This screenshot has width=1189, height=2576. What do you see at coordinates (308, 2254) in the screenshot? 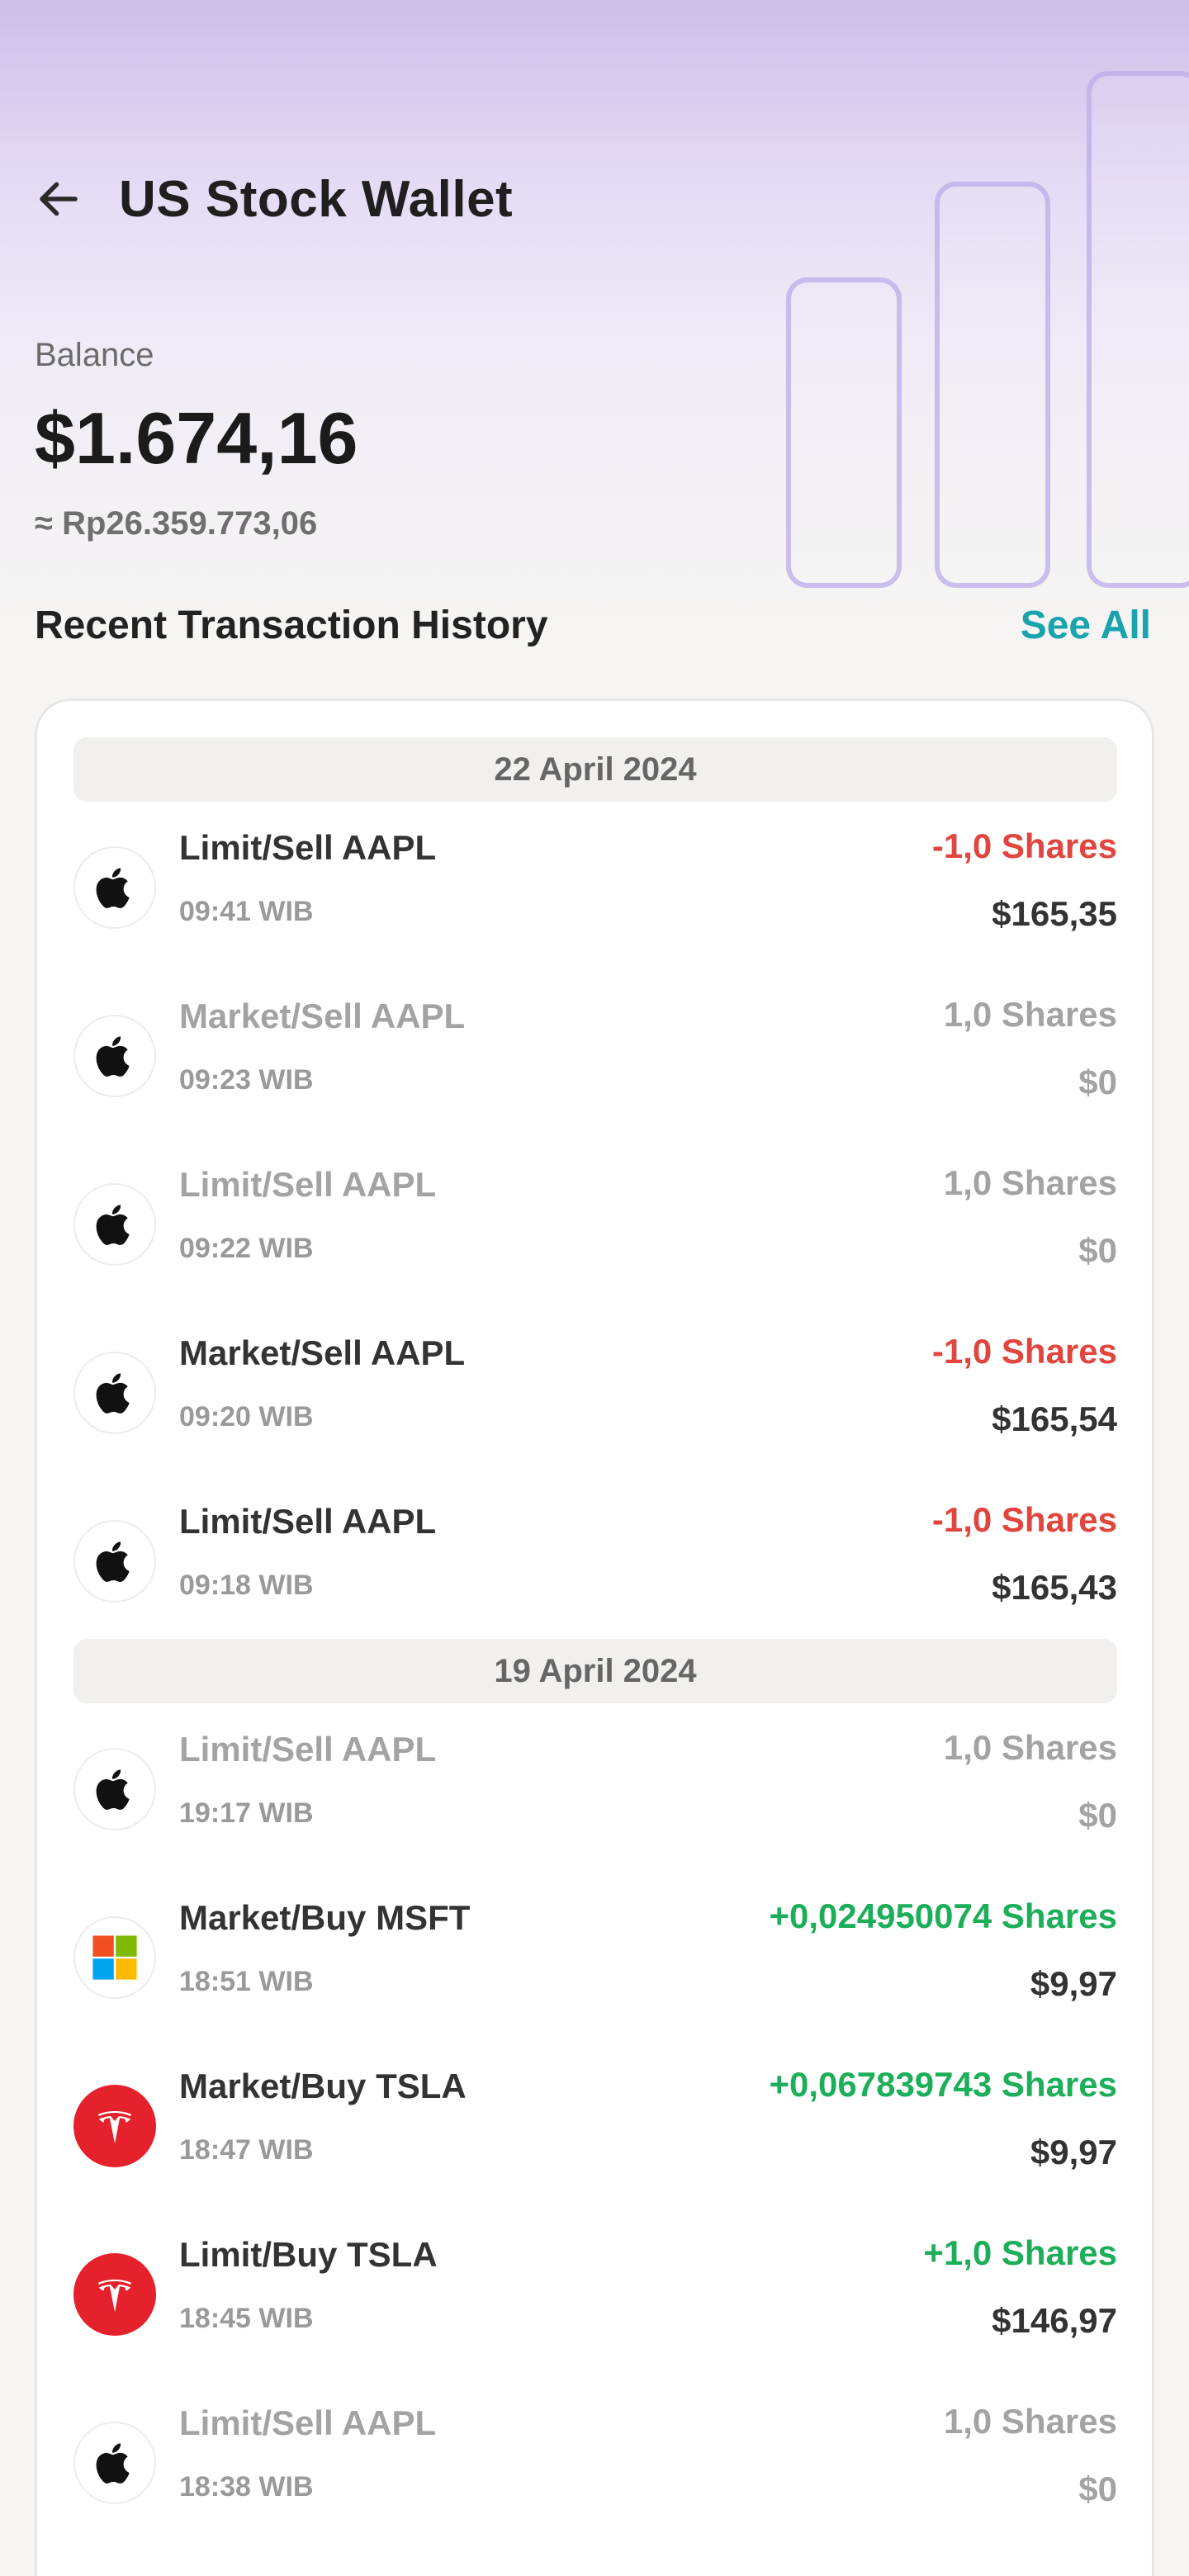
I see `transaction-name: Limit/Buy TSLA` at bounding box center [308, 2254].